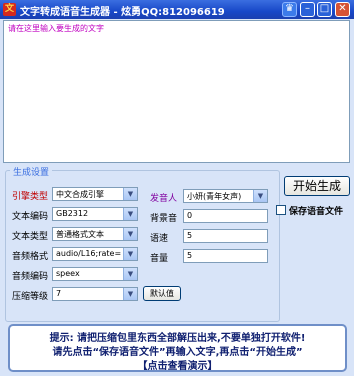 Image resolution: width=354 pixels, height=376 pixels. What do you see at coordinates (30, 197) in the screenshot?
I see `engine-label: 引擎类型` at bounding box center [30, 197].